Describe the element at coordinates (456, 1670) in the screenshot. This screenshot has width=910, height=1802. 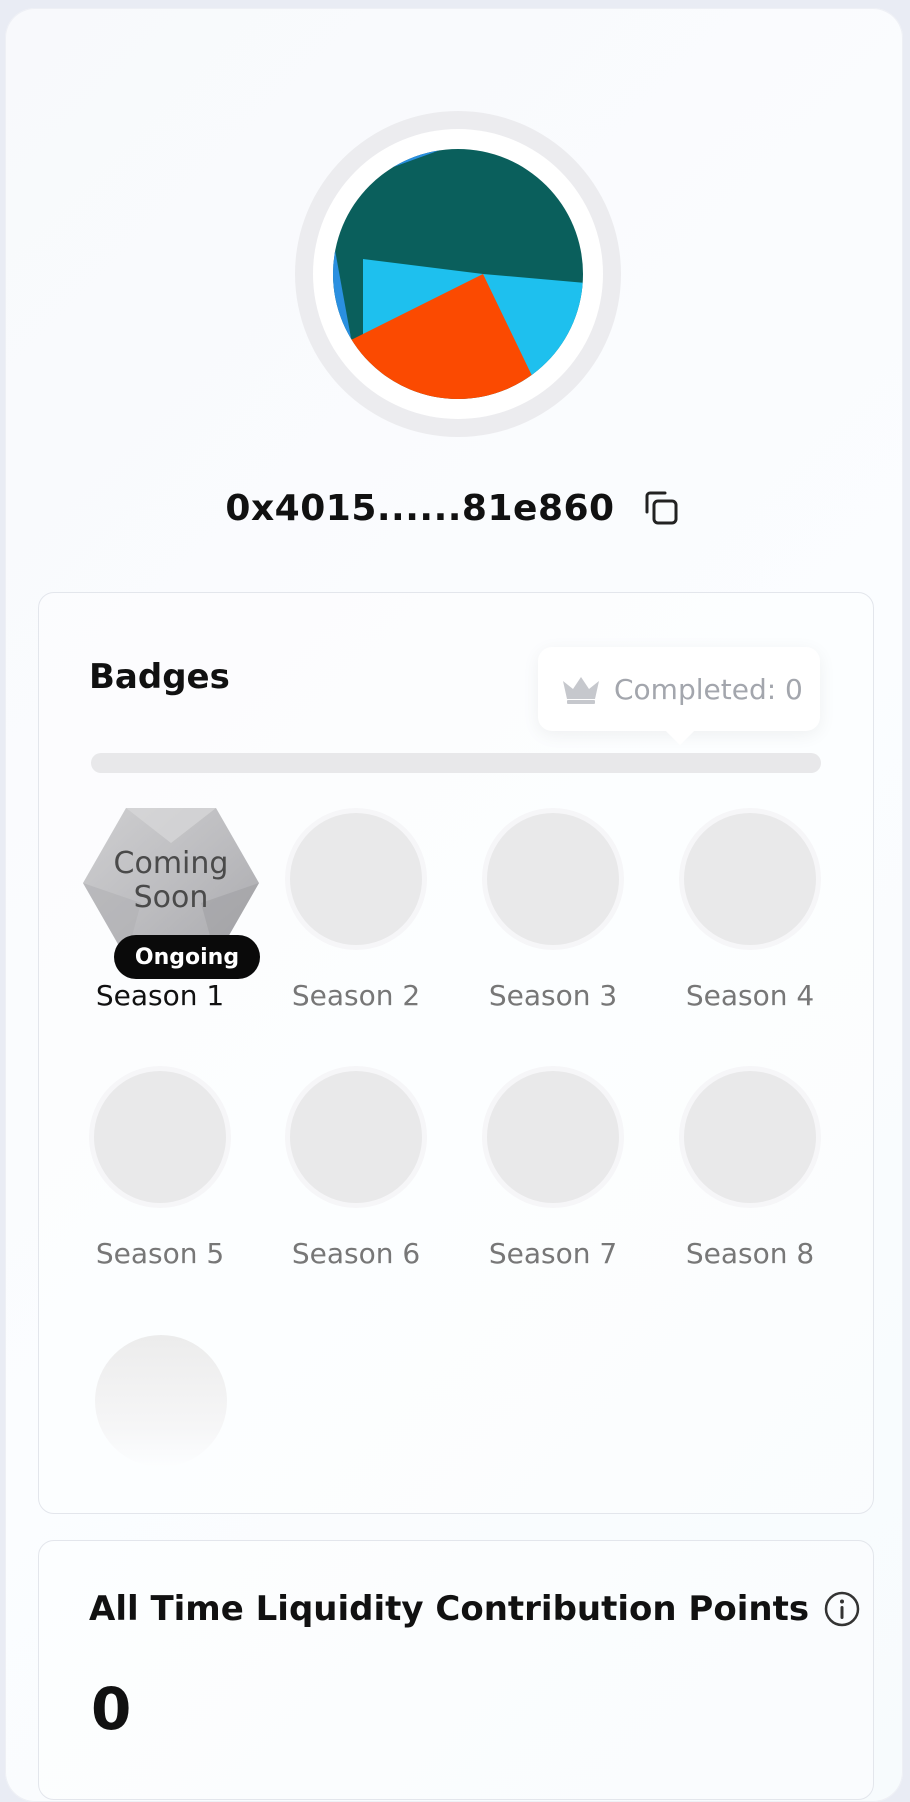
I see `points-panel: All Time Liquidity Contribution Points 0` at that location.